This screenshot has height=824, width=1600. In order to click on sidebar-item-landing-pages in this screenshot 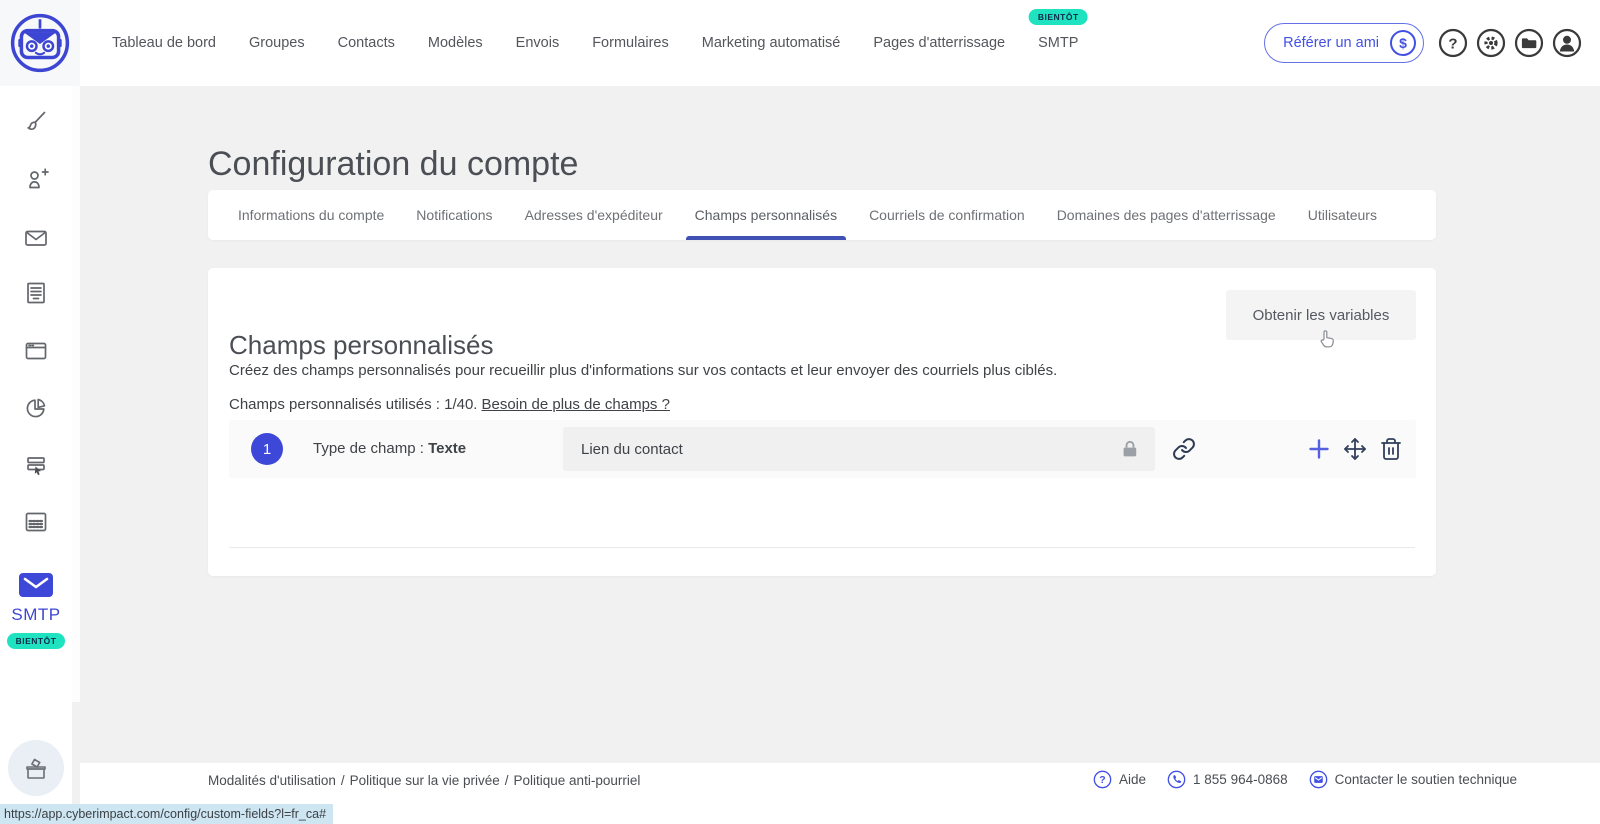, I will do `click(36, 351)`.